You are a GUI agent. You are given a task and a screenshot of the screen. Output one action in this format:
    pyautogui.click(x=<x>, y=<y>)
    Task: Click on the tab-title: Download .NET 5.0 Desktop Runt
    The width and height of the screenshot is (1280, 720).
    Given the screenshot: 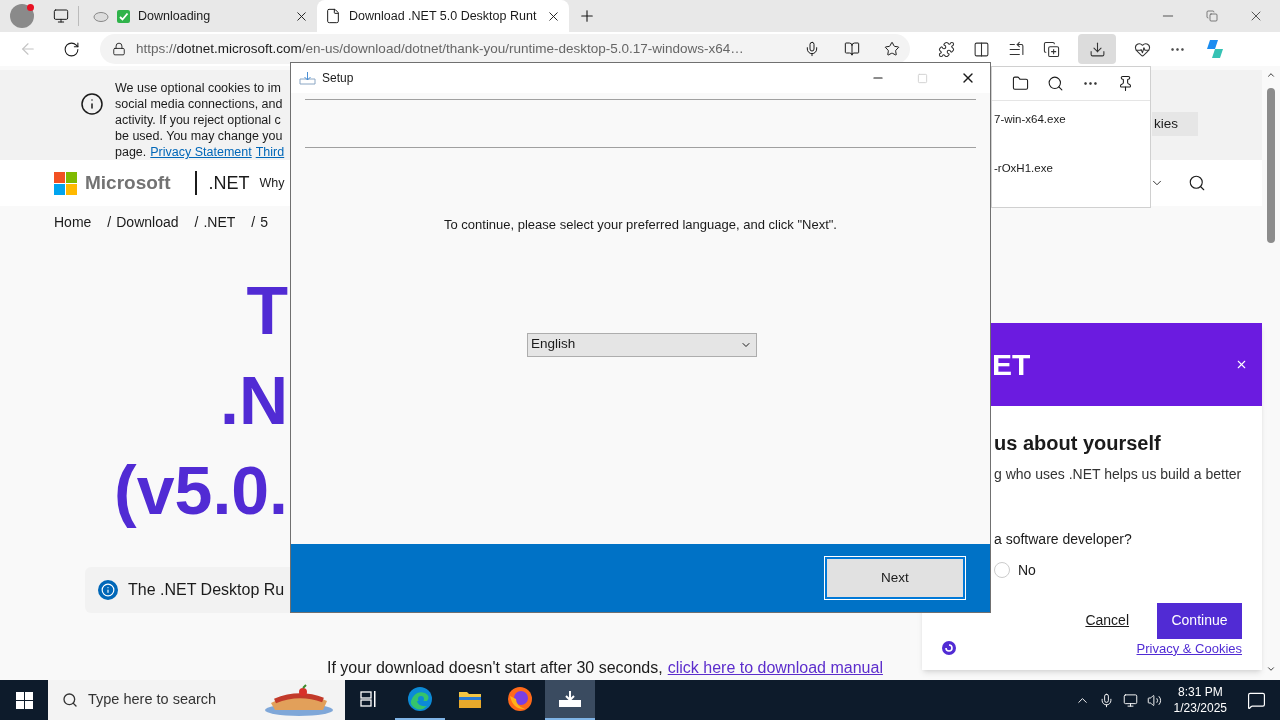 What is the action you would take?
    pyautogui.click(x=443, y=16)
    